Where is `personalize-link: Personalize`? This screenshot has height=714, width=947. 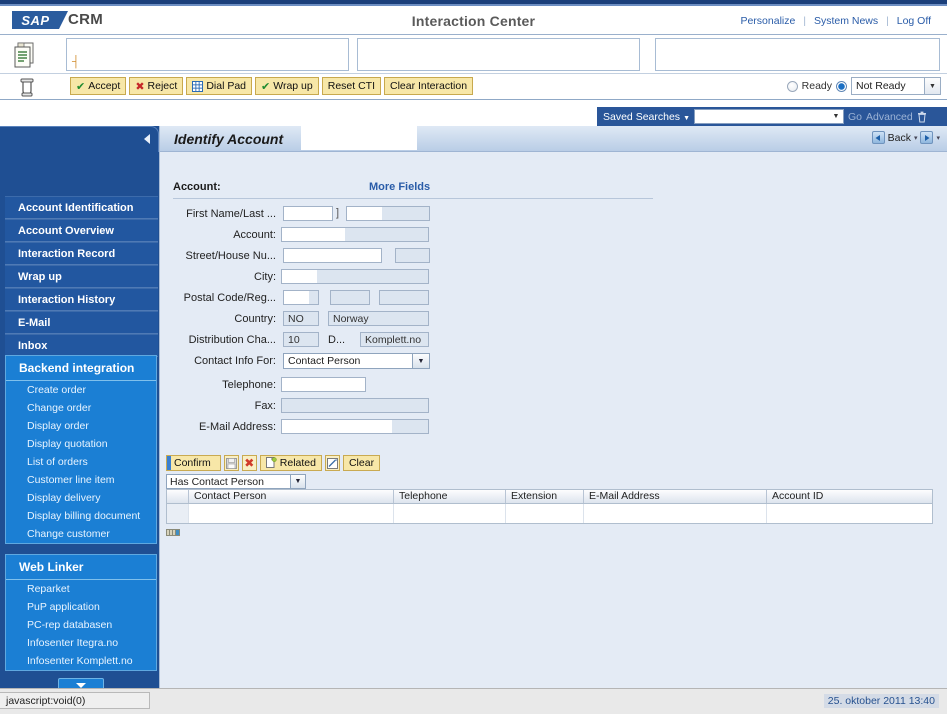
personalize-link: Personalize is located at coordinates (767, 21).